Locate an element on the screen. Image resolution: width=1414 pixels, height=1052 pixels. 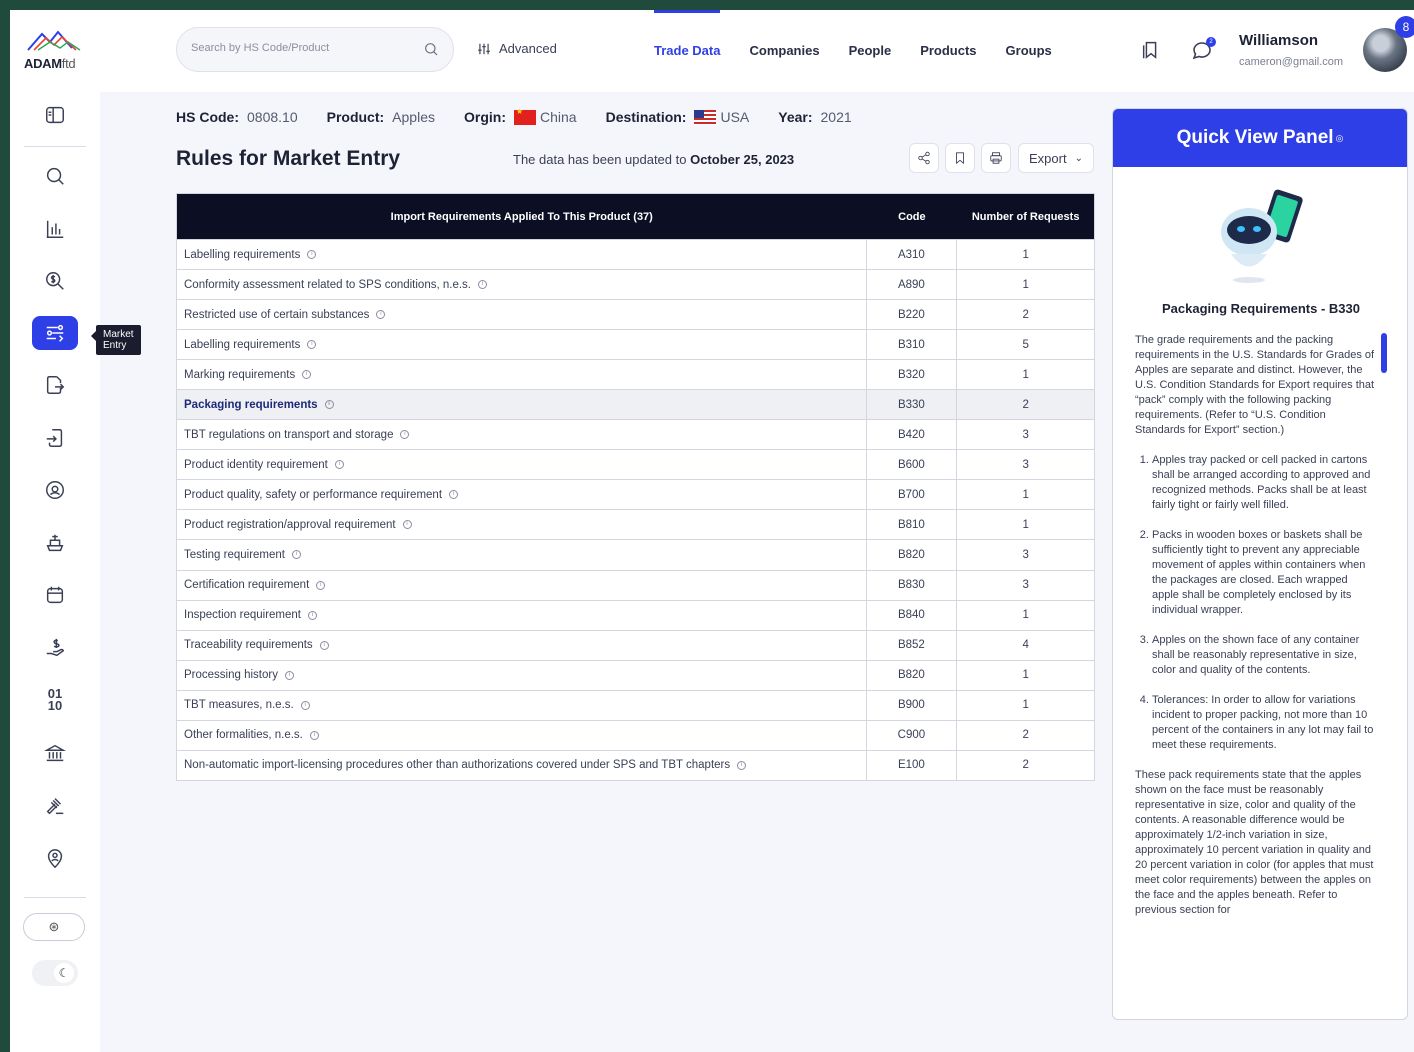
quick-view-scrollbar is located at coordinates (1384, 353).